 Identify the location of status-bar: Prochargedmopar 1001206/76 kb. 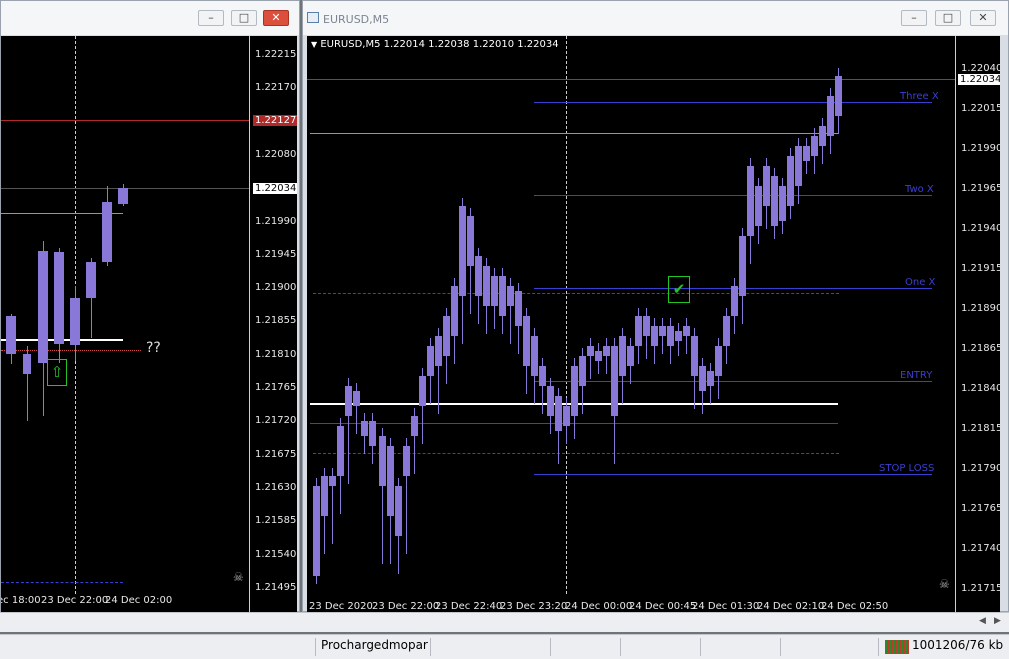
(504, 646).